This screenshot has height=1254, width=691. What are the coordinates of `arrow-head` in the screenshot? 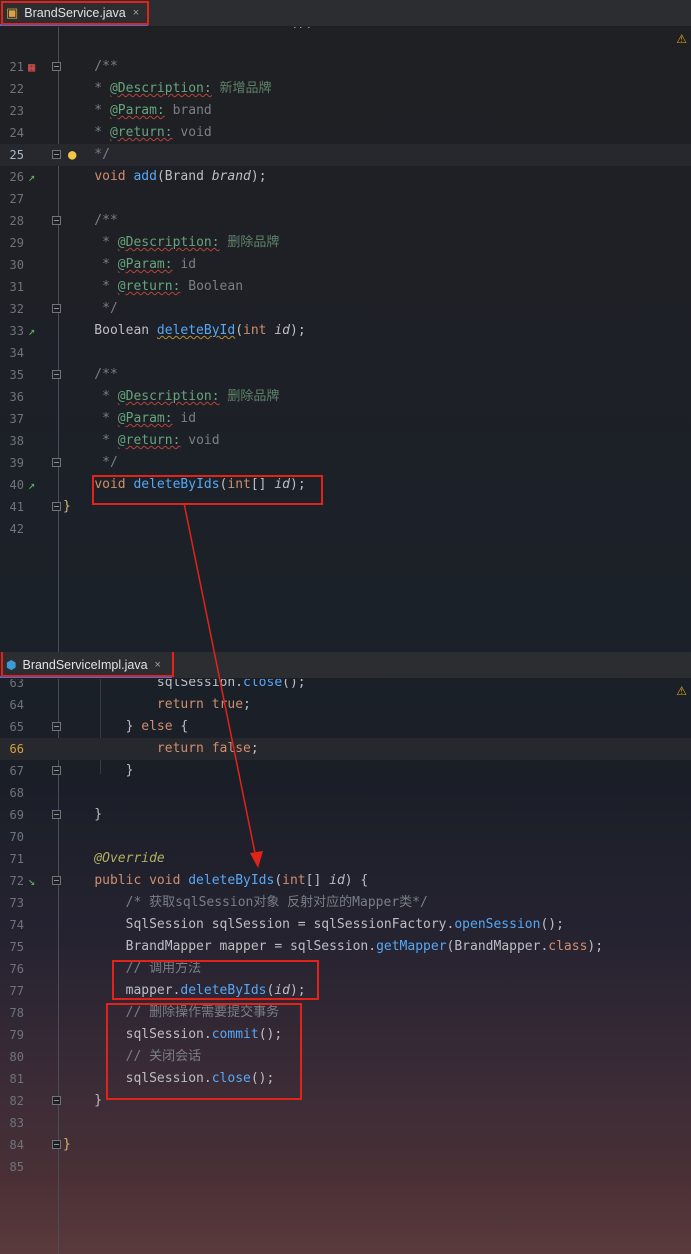 It's located at (256, 859).